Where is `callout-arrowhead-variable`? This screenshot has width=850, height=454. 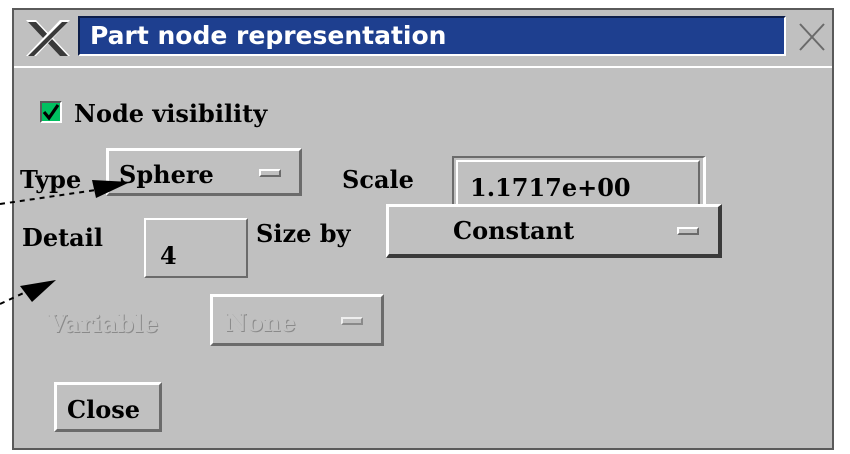
callout-arrowhead-variable is located at coordinates (38, 291).